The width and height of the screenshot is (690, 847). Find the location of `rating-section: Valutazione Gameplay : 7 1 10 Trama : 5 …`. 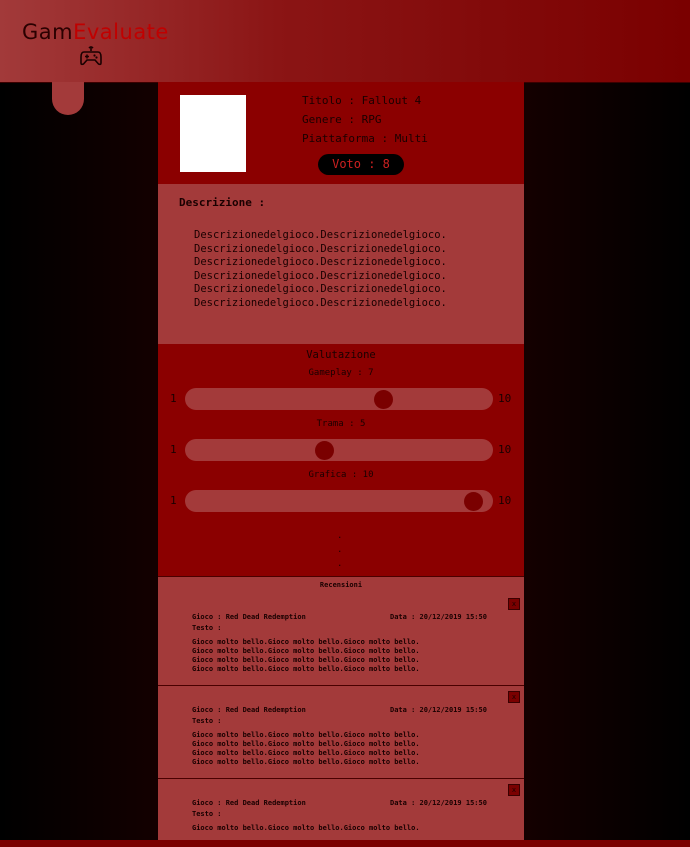

rating-section: Valutazione Gameplay : 7 1 10 Trama : 5 … is located at coordinates (341, 460).